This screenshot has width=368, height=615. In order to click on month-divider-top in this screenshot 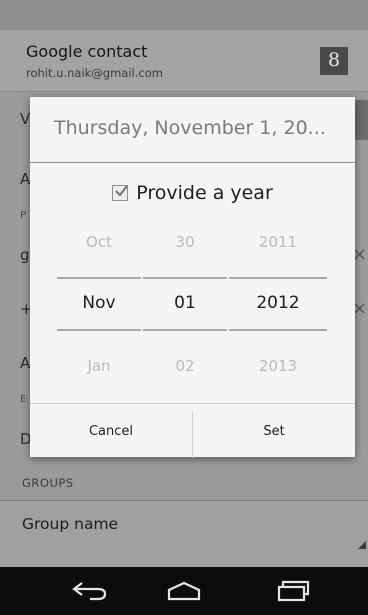, I will do `click(99, 278)`.